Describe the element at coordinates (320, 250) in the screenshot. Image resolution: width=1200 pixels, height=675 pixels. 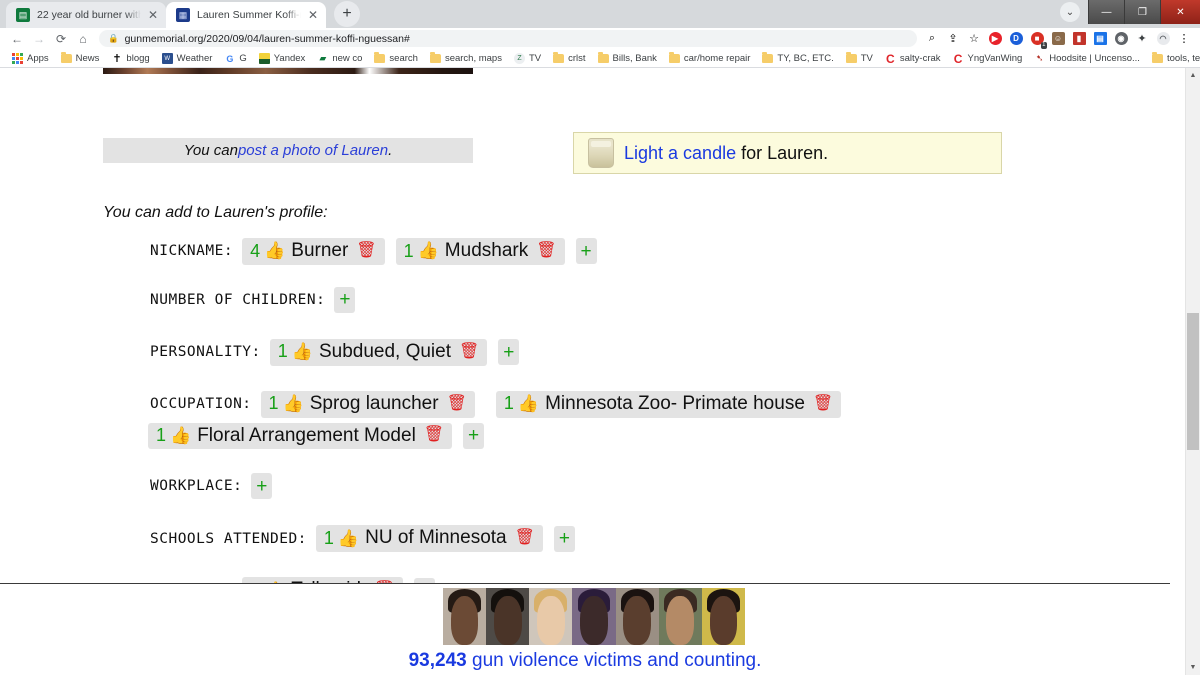
I see `entry-text: Burner` at that location.